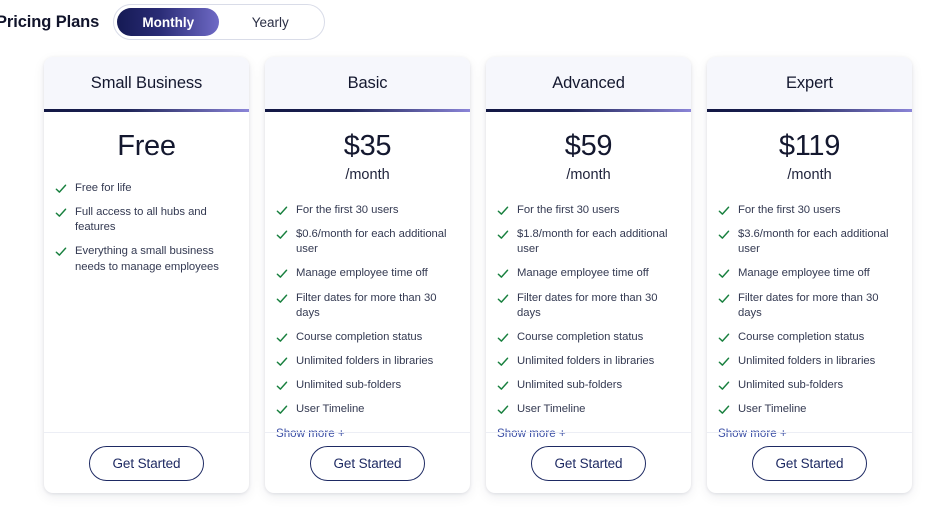 This screenshot has width=935, height=520. I want to click on toggle-option-yearly: Yearly, so click(270, 22).